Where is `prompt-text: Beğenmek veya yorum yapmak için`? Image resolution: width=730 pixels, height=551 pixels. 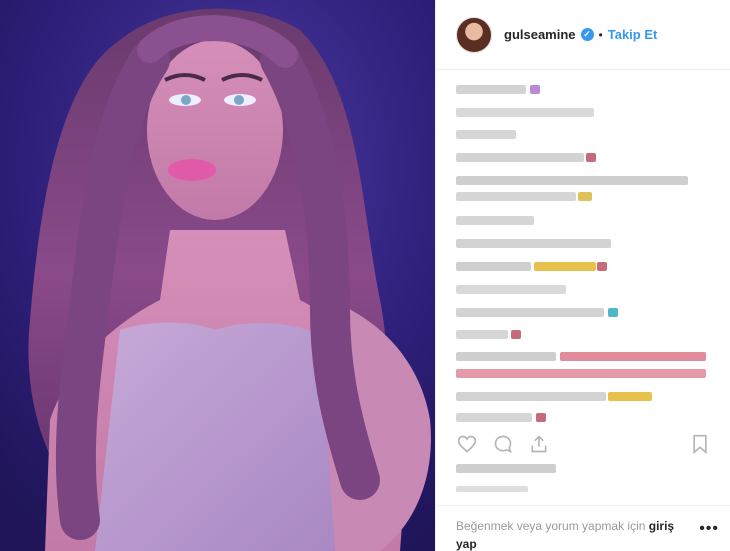 prompt-text: Beğenmek veya yorum yapmak için is located at coordinates (551, 526).